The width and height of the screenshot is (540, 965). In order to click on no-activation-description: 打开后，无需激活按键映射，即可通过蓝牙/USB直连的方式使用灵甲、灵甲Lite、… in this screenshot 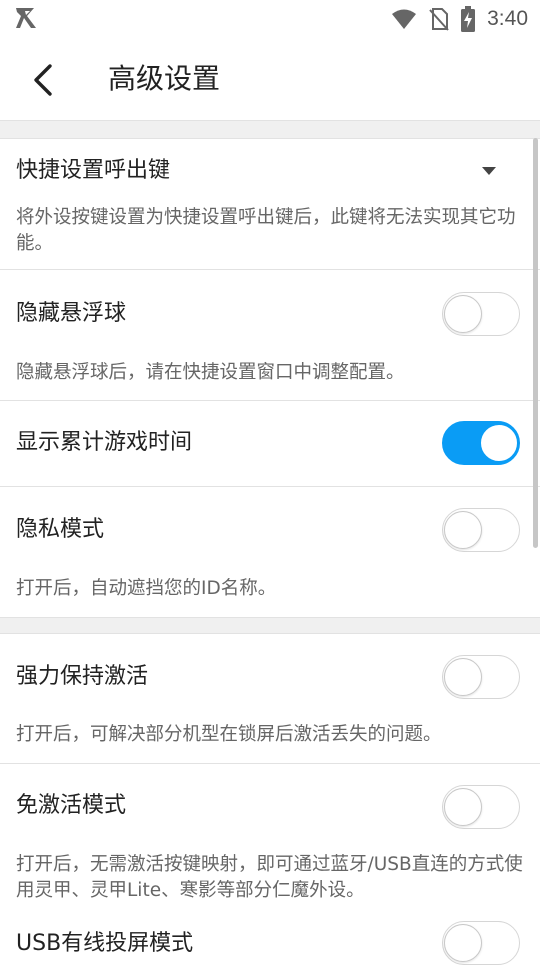, I will do `click(269, 877)`.